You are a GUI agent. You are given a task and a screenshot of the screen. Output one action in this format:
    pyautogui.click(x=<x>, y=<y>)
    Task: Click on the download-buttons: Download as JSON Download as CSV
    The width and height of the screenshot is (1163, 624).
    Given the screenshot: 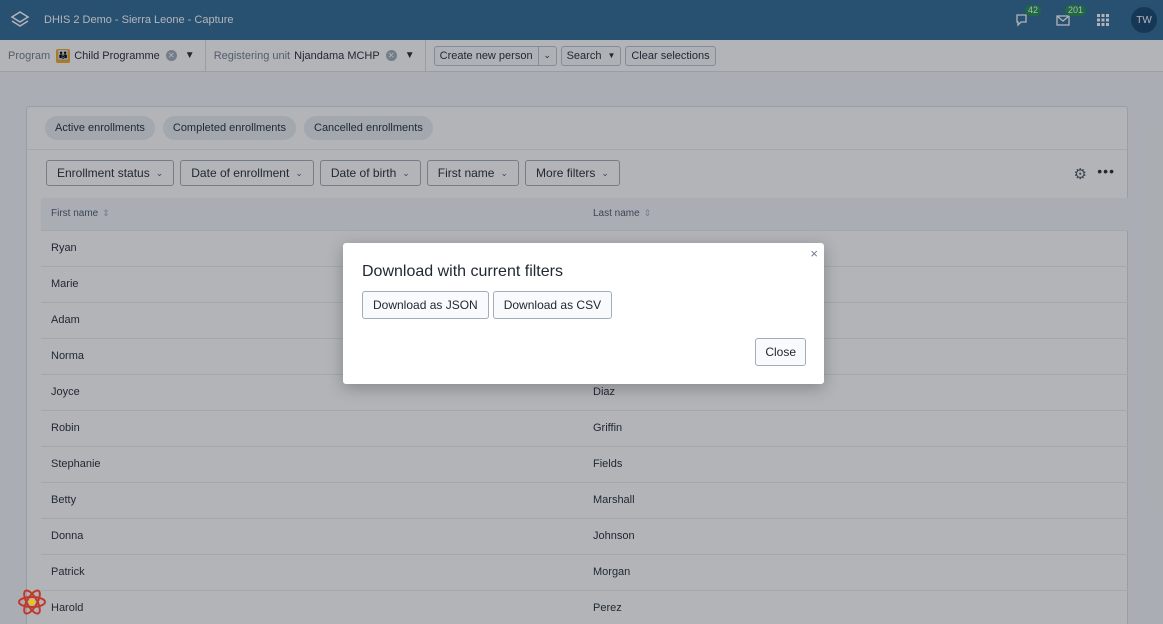 What is the action you would take?
    pyautogui.click(x=489, y=305)
    